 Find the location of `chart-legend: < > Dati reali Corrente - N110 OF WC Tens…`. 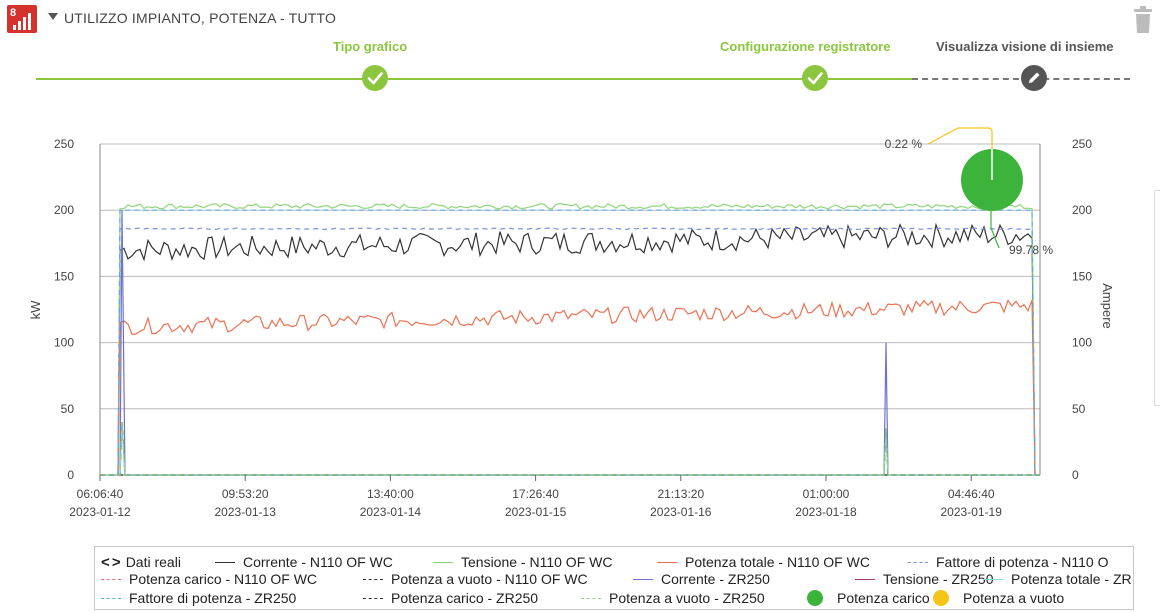

chart-legend: < > Dati reali Corrente - N110 OF WC Tens… is located at coordinates (614, 578).